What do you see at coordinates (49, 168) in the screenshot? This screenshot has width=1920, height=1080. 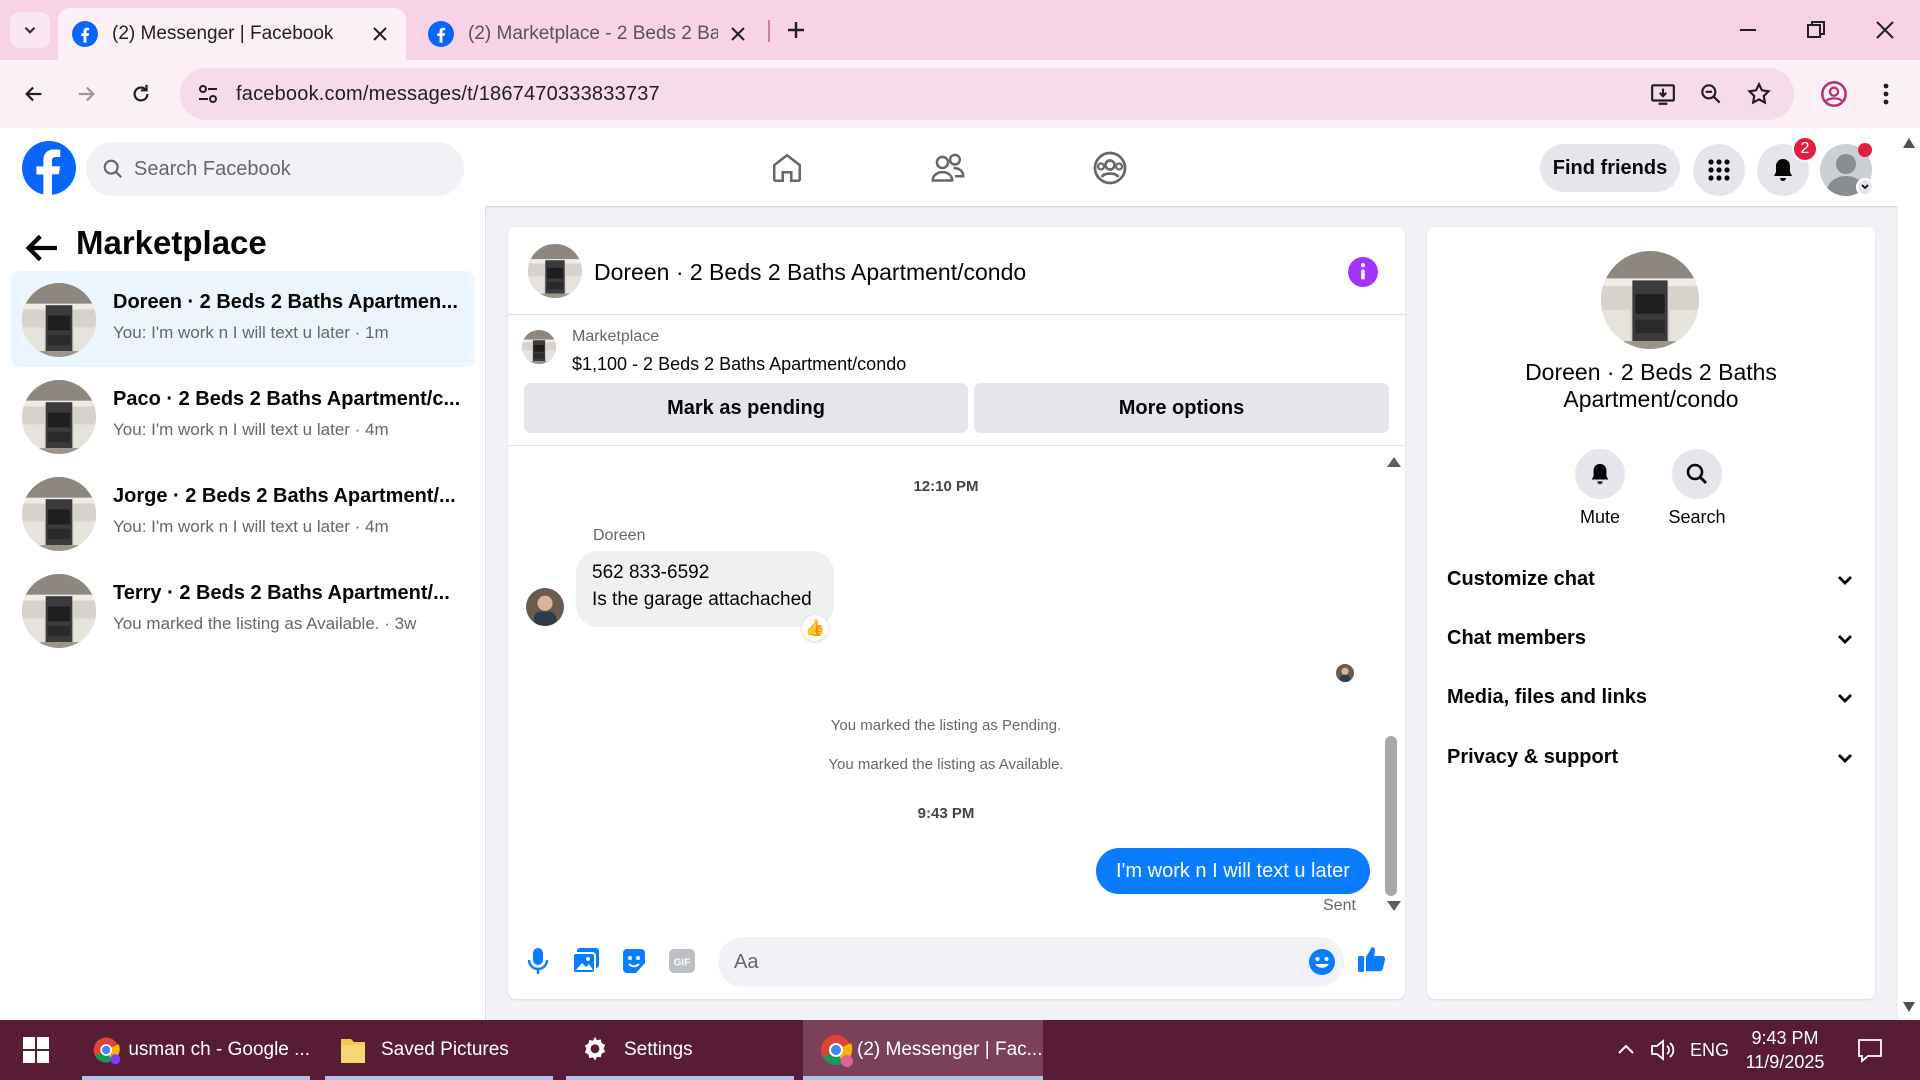 I see `facebook-logo-icon` at bounding box center [49, 168].